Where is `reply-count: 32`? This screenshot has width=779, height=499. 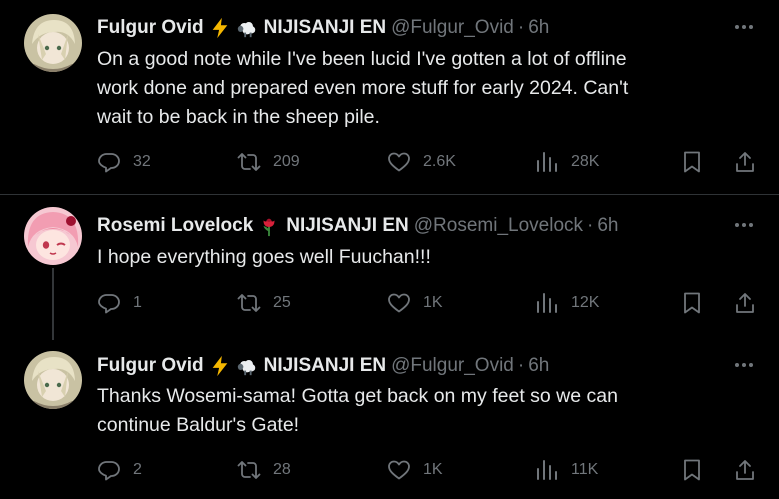
reply-count: 32 is located at coordinates (142, 161).